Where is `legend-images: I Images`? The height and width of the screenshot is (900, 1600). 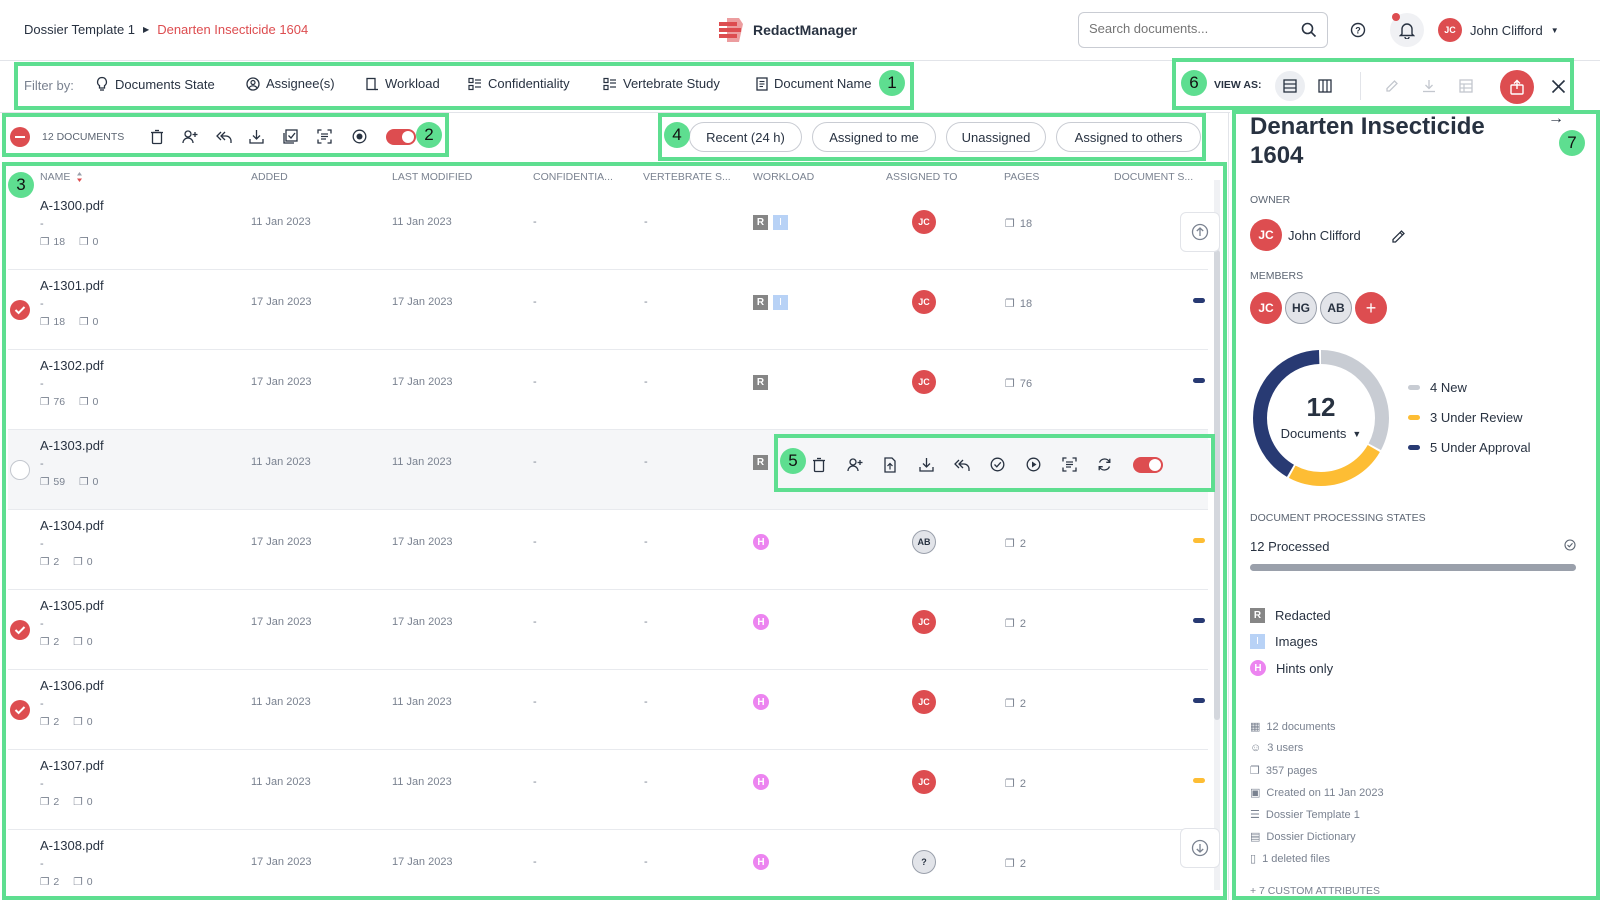
legend-images: I Images is located at coordinates (1284, 641).